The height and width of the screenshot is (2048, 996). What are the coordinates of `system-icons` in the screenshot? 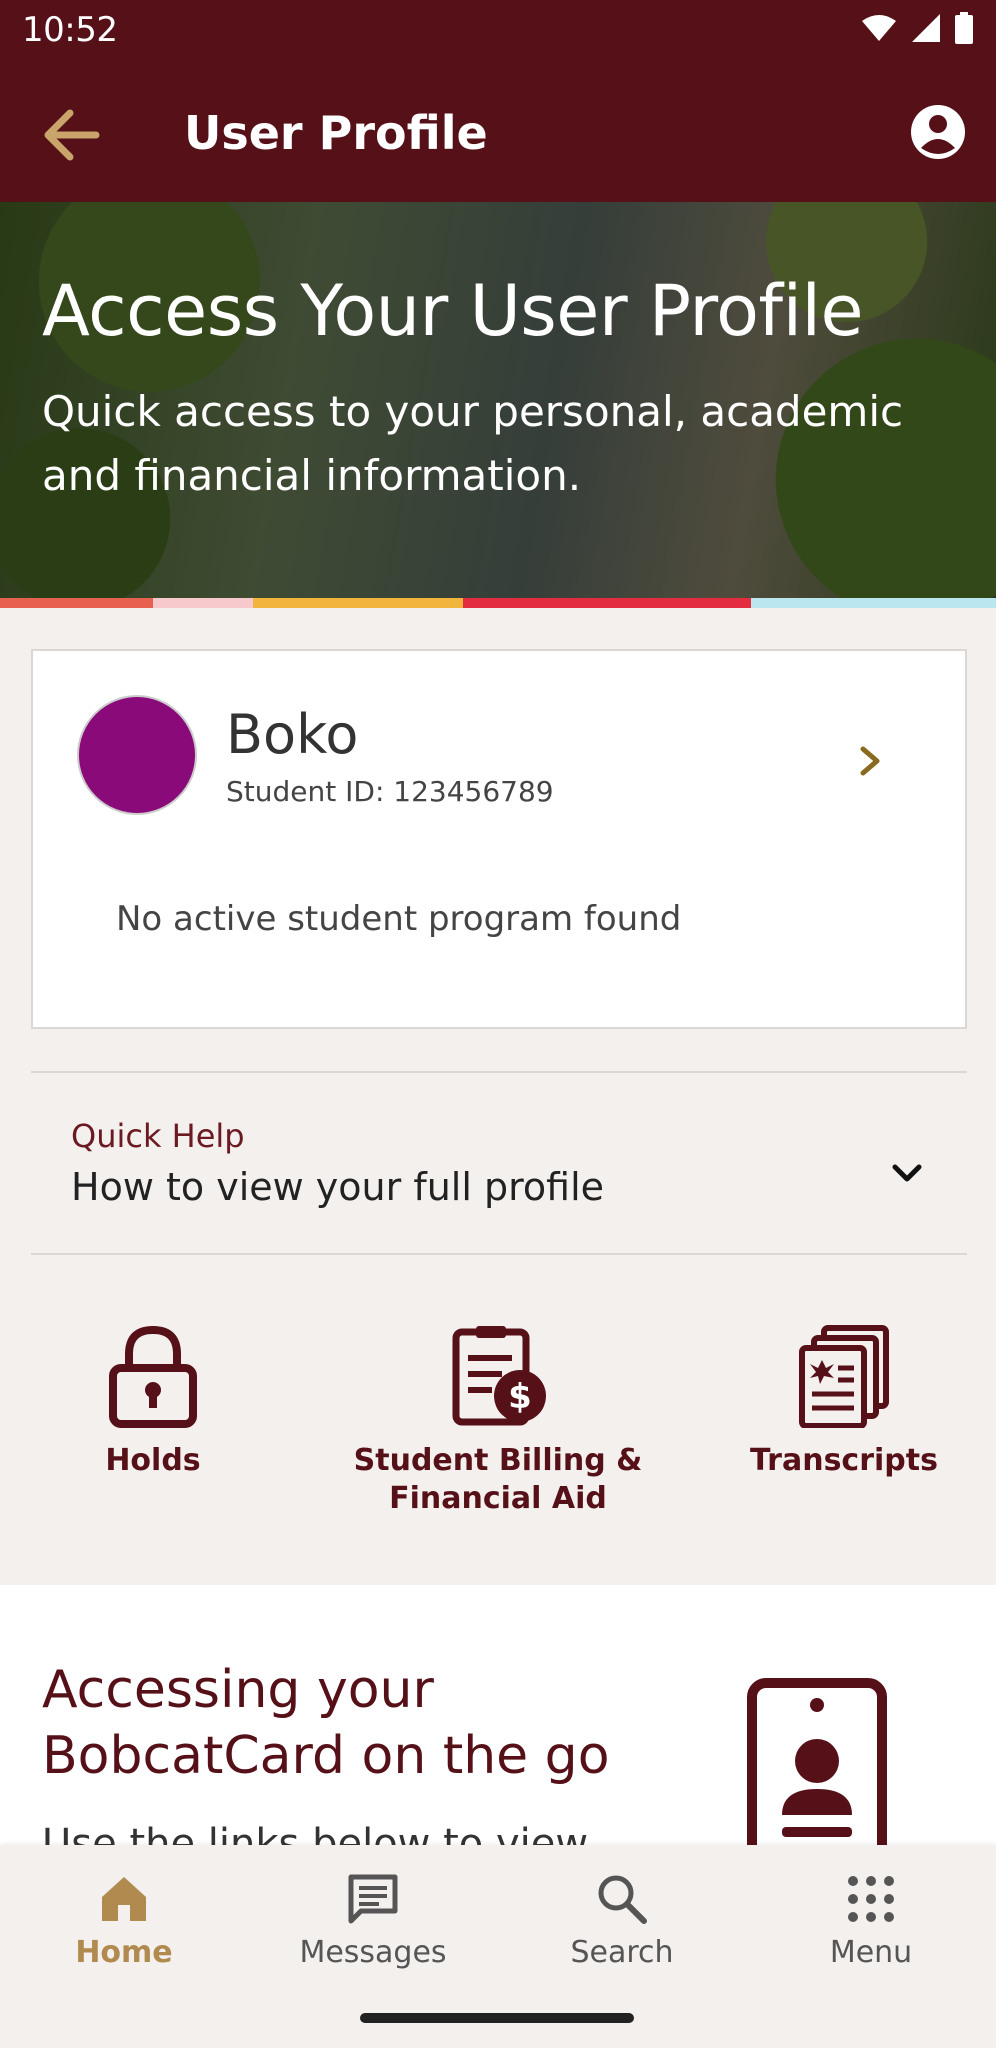 It's located at (917, 28).